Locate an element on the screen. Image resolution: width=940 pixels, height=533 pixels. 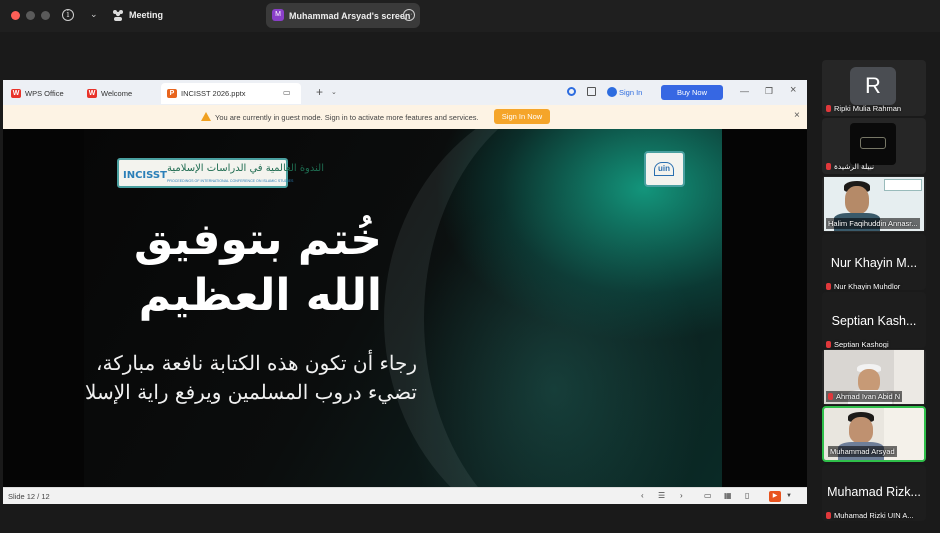
sign-in-link: Sign In is located at coordinates (630, 92).